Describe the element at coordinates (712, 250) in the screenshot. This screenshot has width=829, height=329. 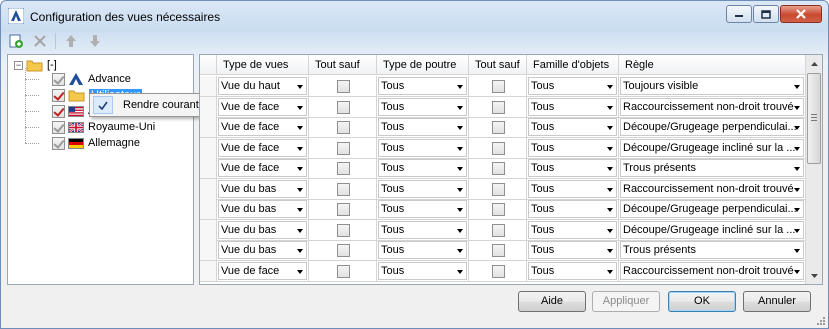
I see `regle-select: Trous présents` at that location.